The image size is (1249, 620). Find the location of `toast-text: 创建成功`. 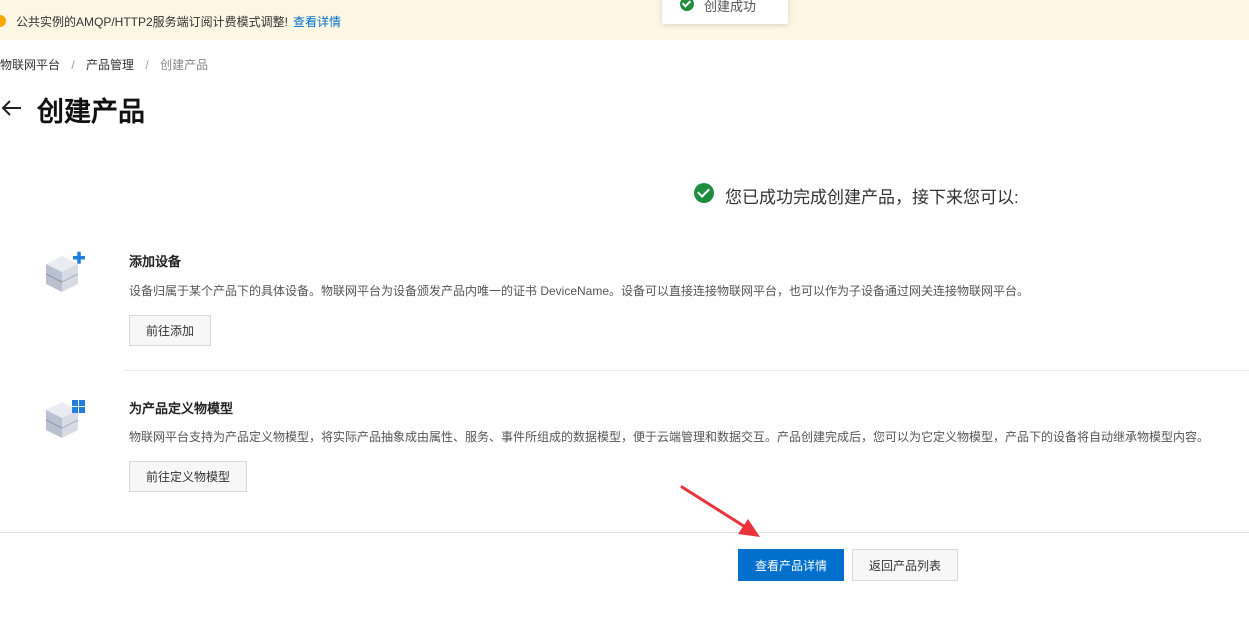

toast-text: 创建成功 is located at coordinates (730, 7).